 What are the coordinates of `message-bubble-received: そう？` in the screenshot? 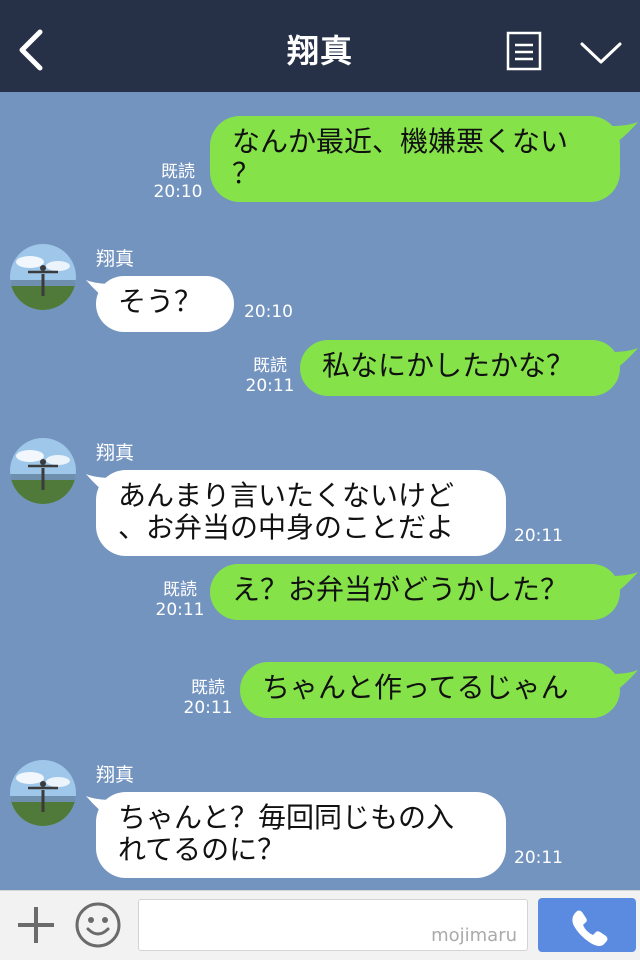 It's located at (165, 304).